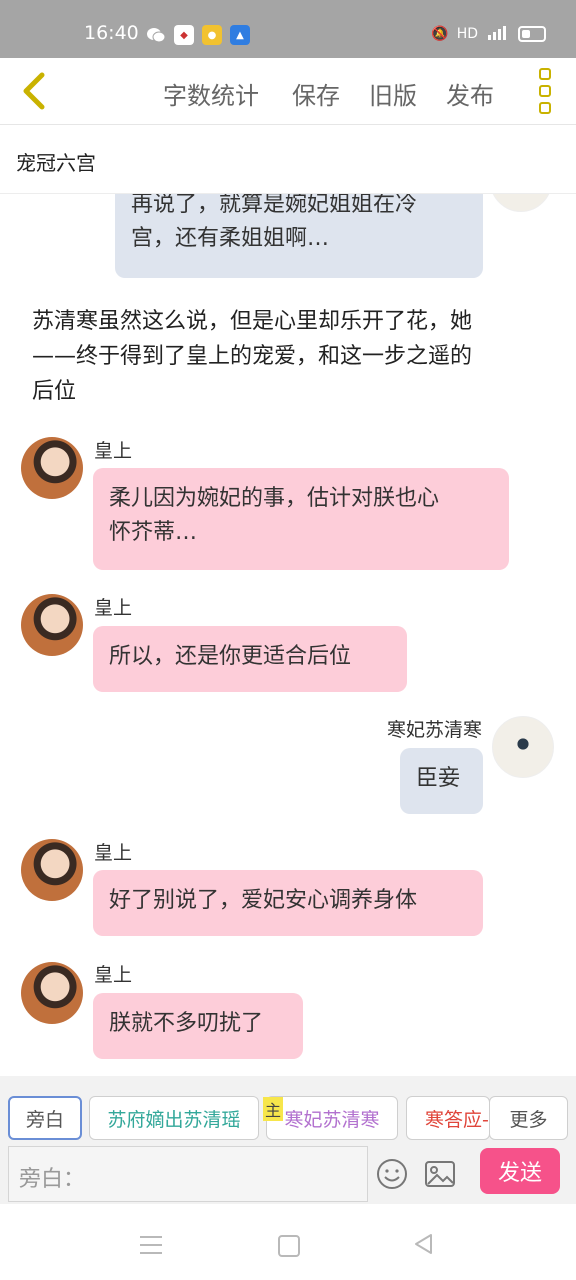 Image resolution: width=576 pixels, height=1280 pixels. Describe the element at coordinates (211, 93) in the screenshot. I see `word-count-button: 字数统计` at that location.